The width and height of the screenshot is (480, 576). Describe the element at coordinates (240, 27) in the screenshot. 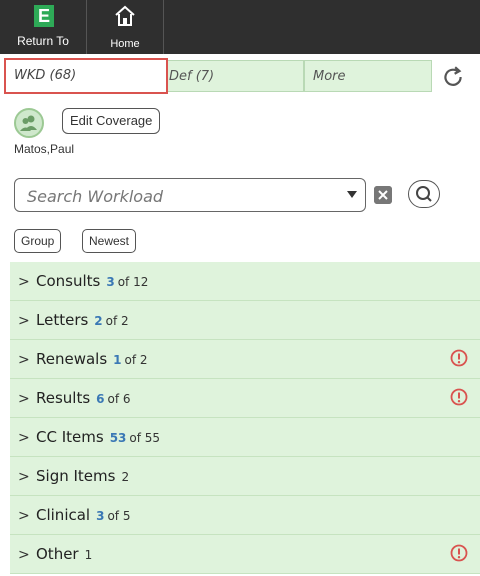

I see `top-toolbar: E Return To Home` at that location.